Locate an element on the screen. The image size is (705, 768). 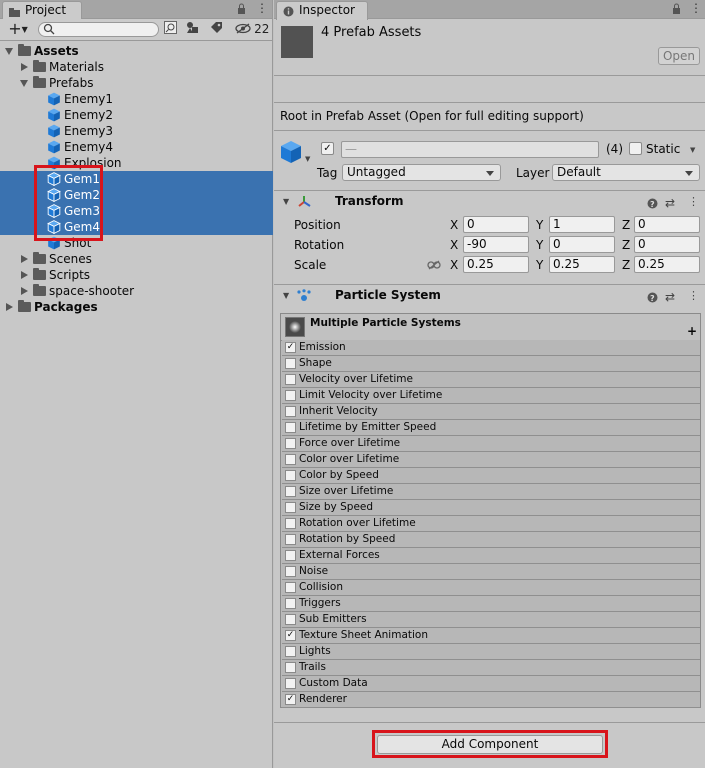
scale-y-field: 0.25 is located at coordinates (582, 264).